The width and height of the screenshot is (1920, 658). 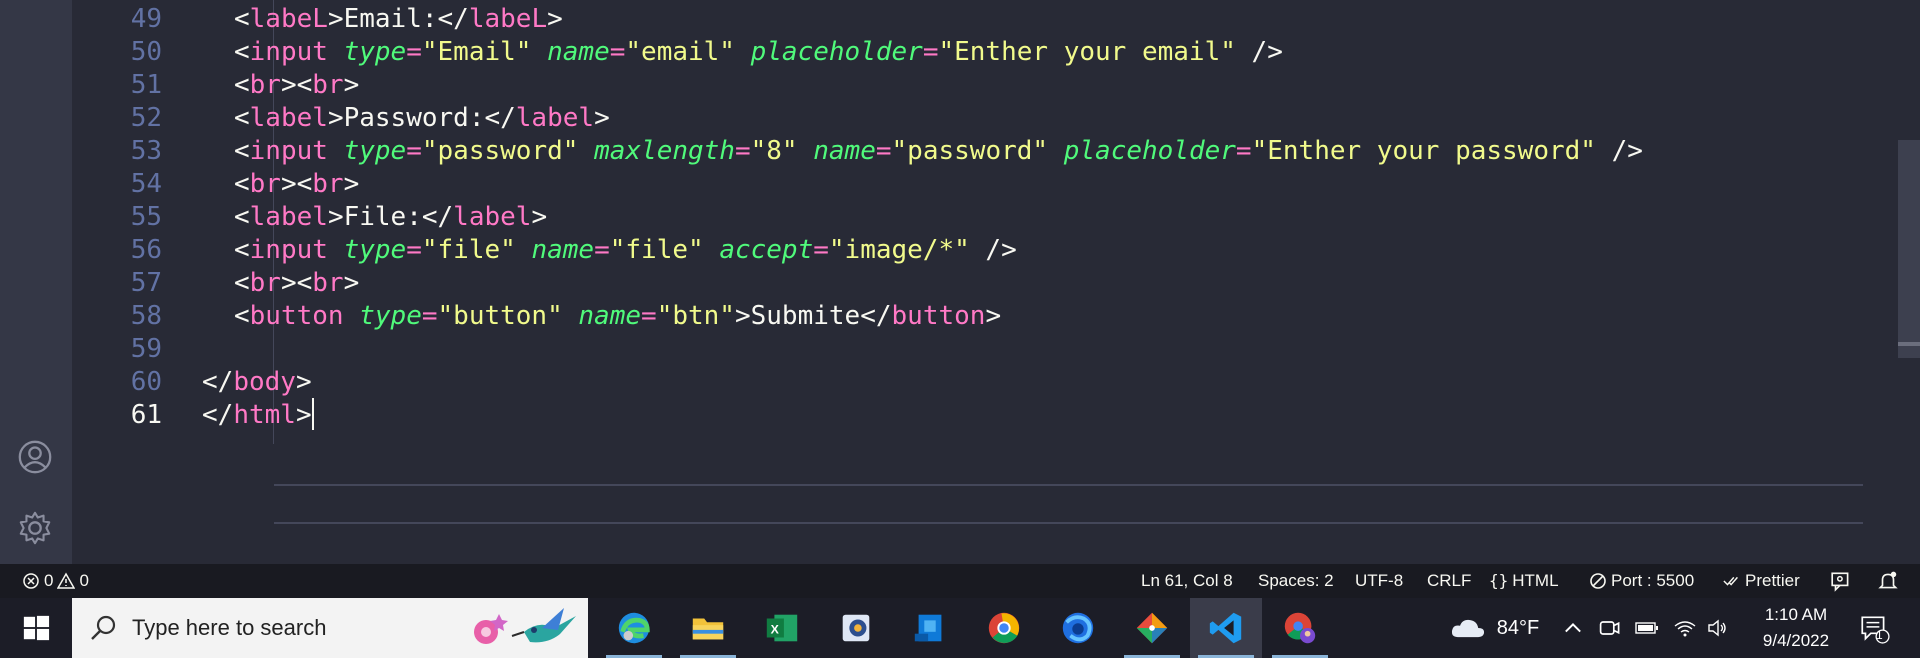 I want to click on prettier-status: Prettier, so click(x=1761, y=581).